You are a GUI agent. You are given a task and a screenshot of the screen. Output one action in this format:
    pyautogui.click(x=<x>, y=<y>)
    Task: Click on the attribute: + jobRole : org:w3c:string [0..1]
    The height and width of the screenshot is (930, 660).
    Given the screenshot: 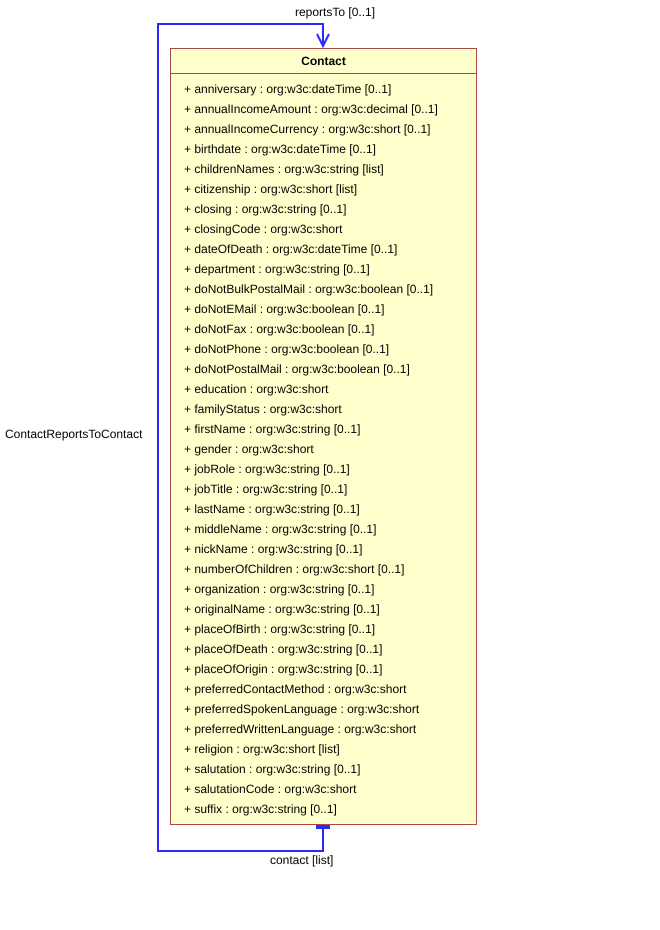 What is the action you would take?
    pyautogui.click(x=267, y=469)
    